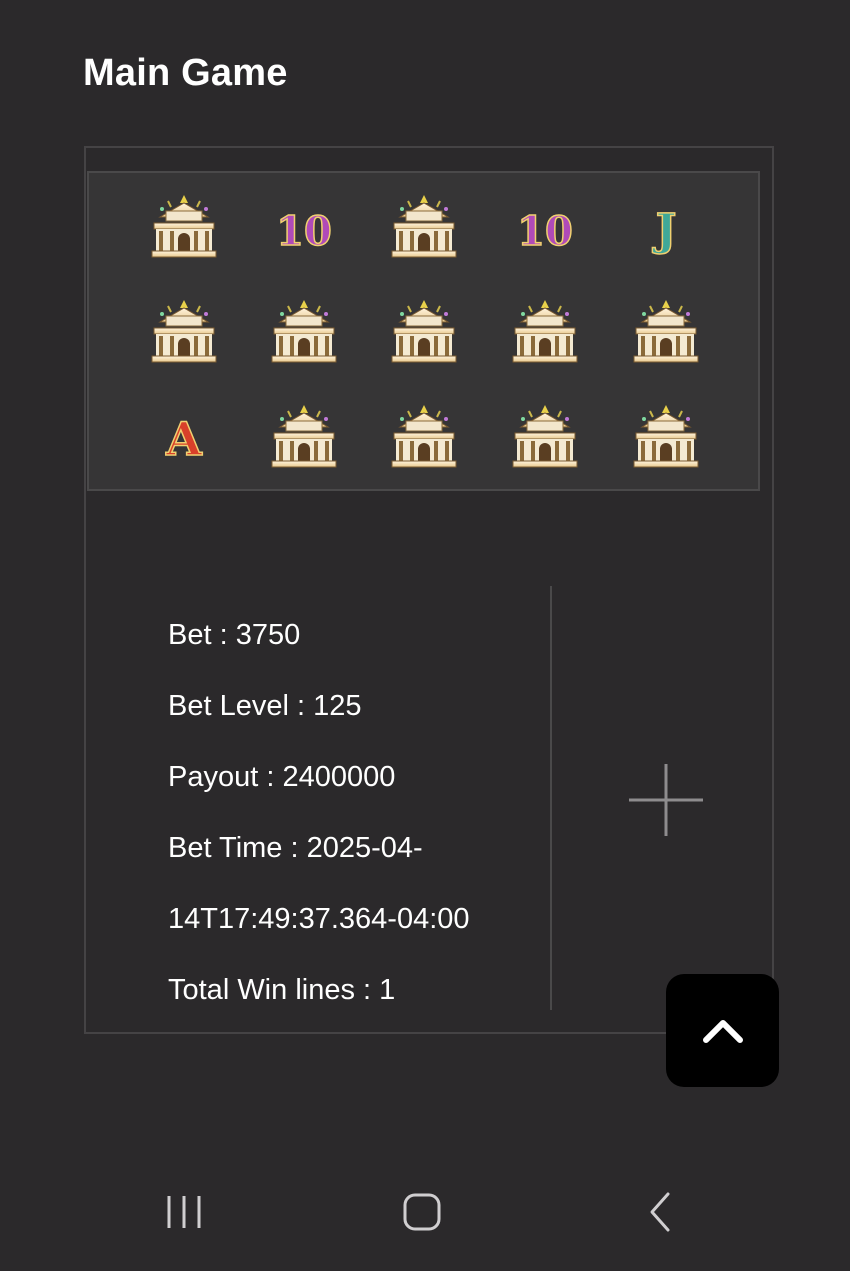  I want to click on back-icon, so click(660, 1212).